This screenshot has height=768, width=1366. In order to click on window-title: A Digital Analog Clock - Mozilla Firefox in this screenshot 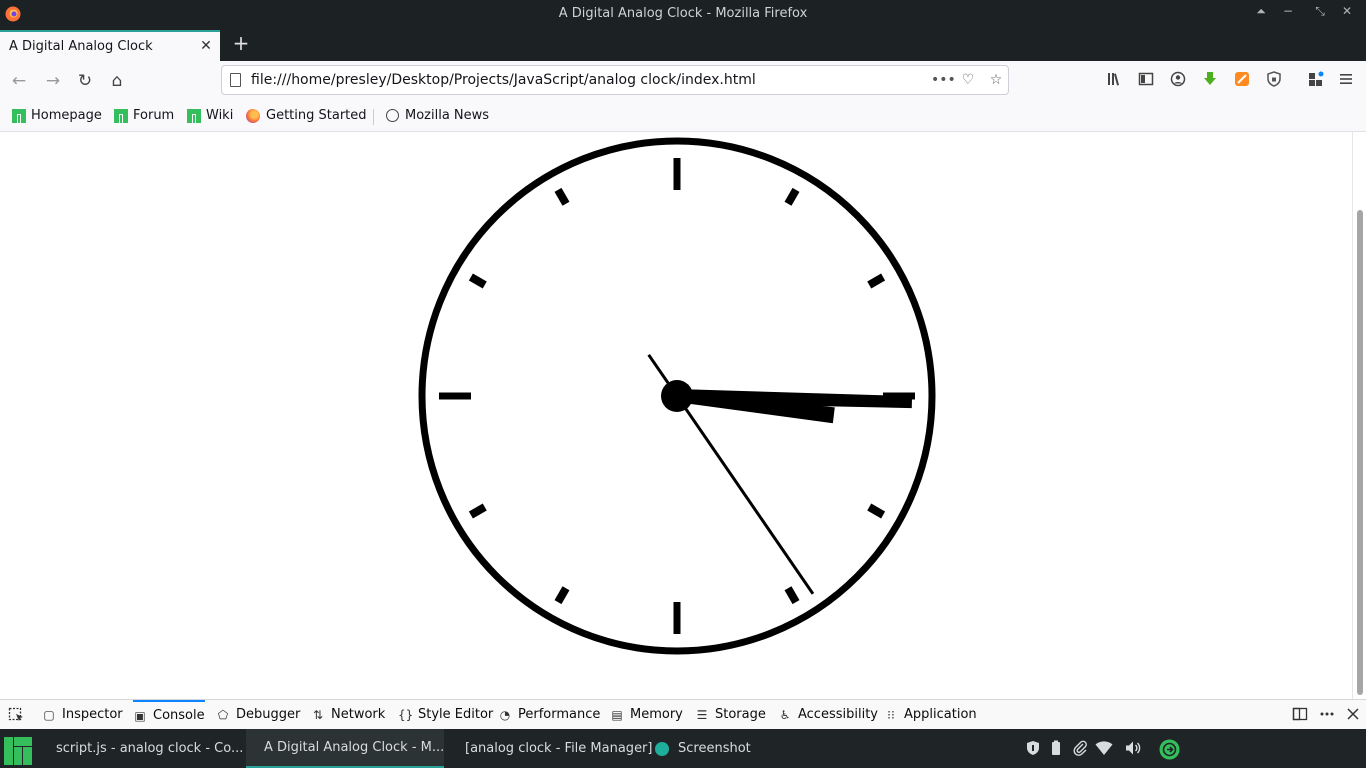, I will do `click(683, 13)`.